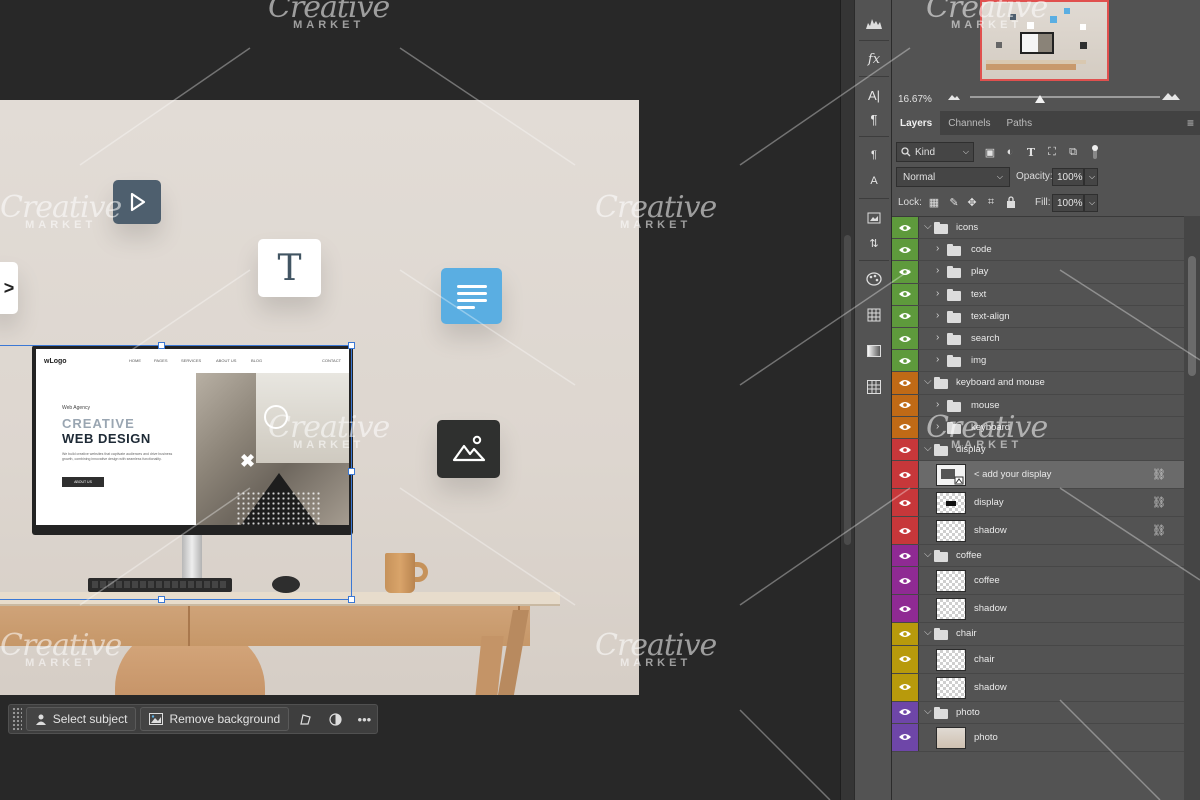 The height and width of the screenshot is (800, 1200). What do you see at coordinates (874, 181) in the screenshot?
I see `character-styles-icon: A` at bounding box center [874, 181].